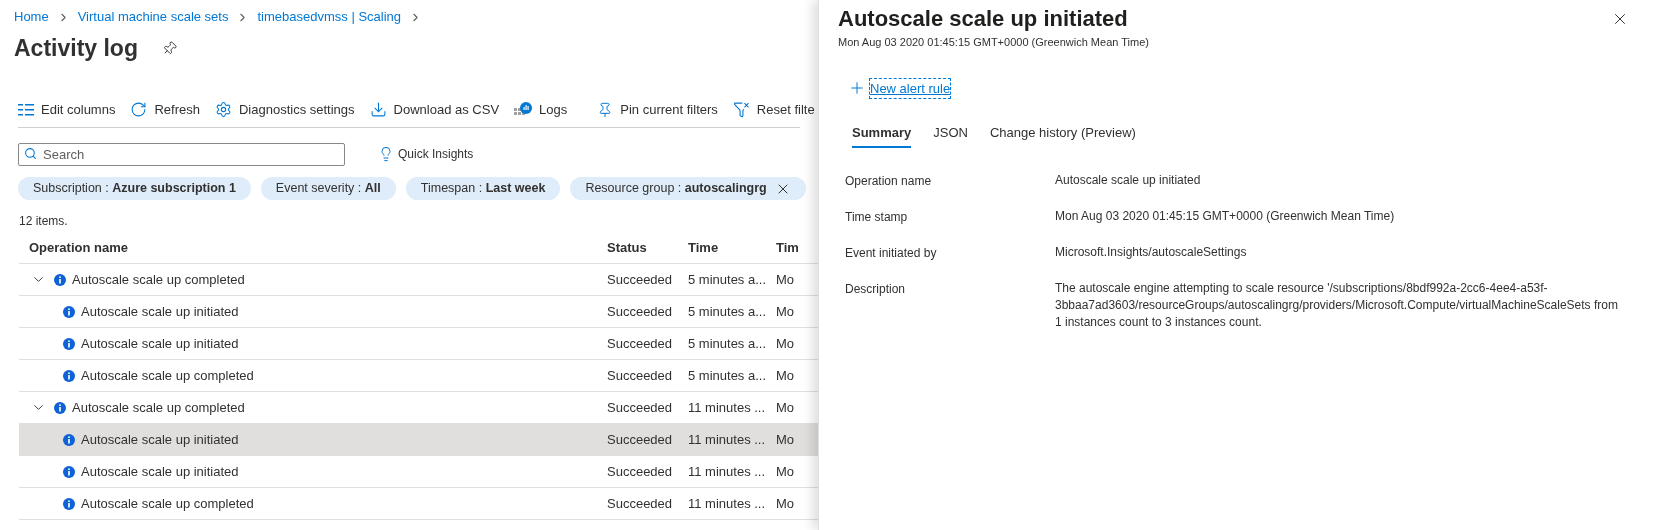 The width and height of the screenshot is (1653, 530). What do you see at coordinates (891, 253) in the screenshot?
I see `detail-label: Event initiated by` at bounding box center [891, 253].